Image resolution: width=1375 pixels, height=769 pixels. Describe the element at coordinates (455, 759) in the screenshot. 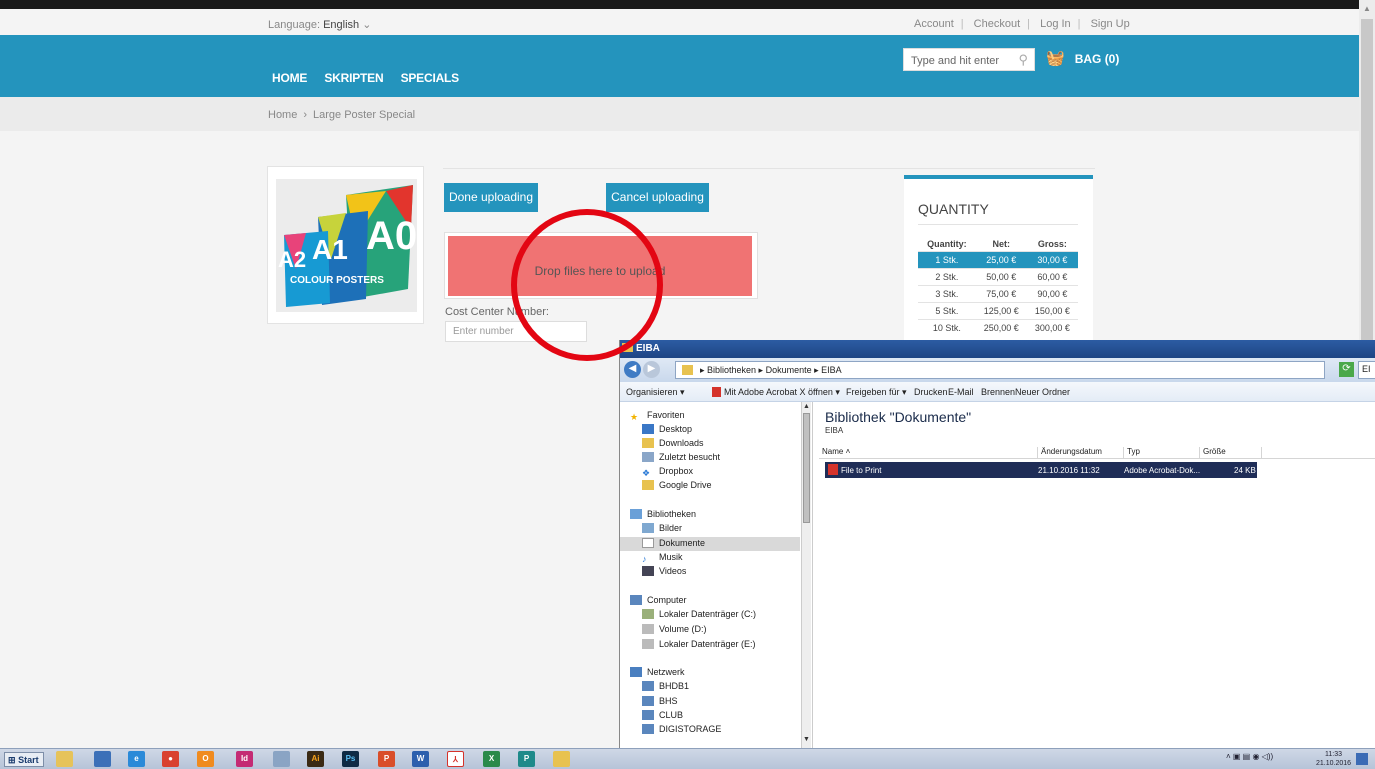

I see `acrobat-taskbar-icon: ⅄` at that location.